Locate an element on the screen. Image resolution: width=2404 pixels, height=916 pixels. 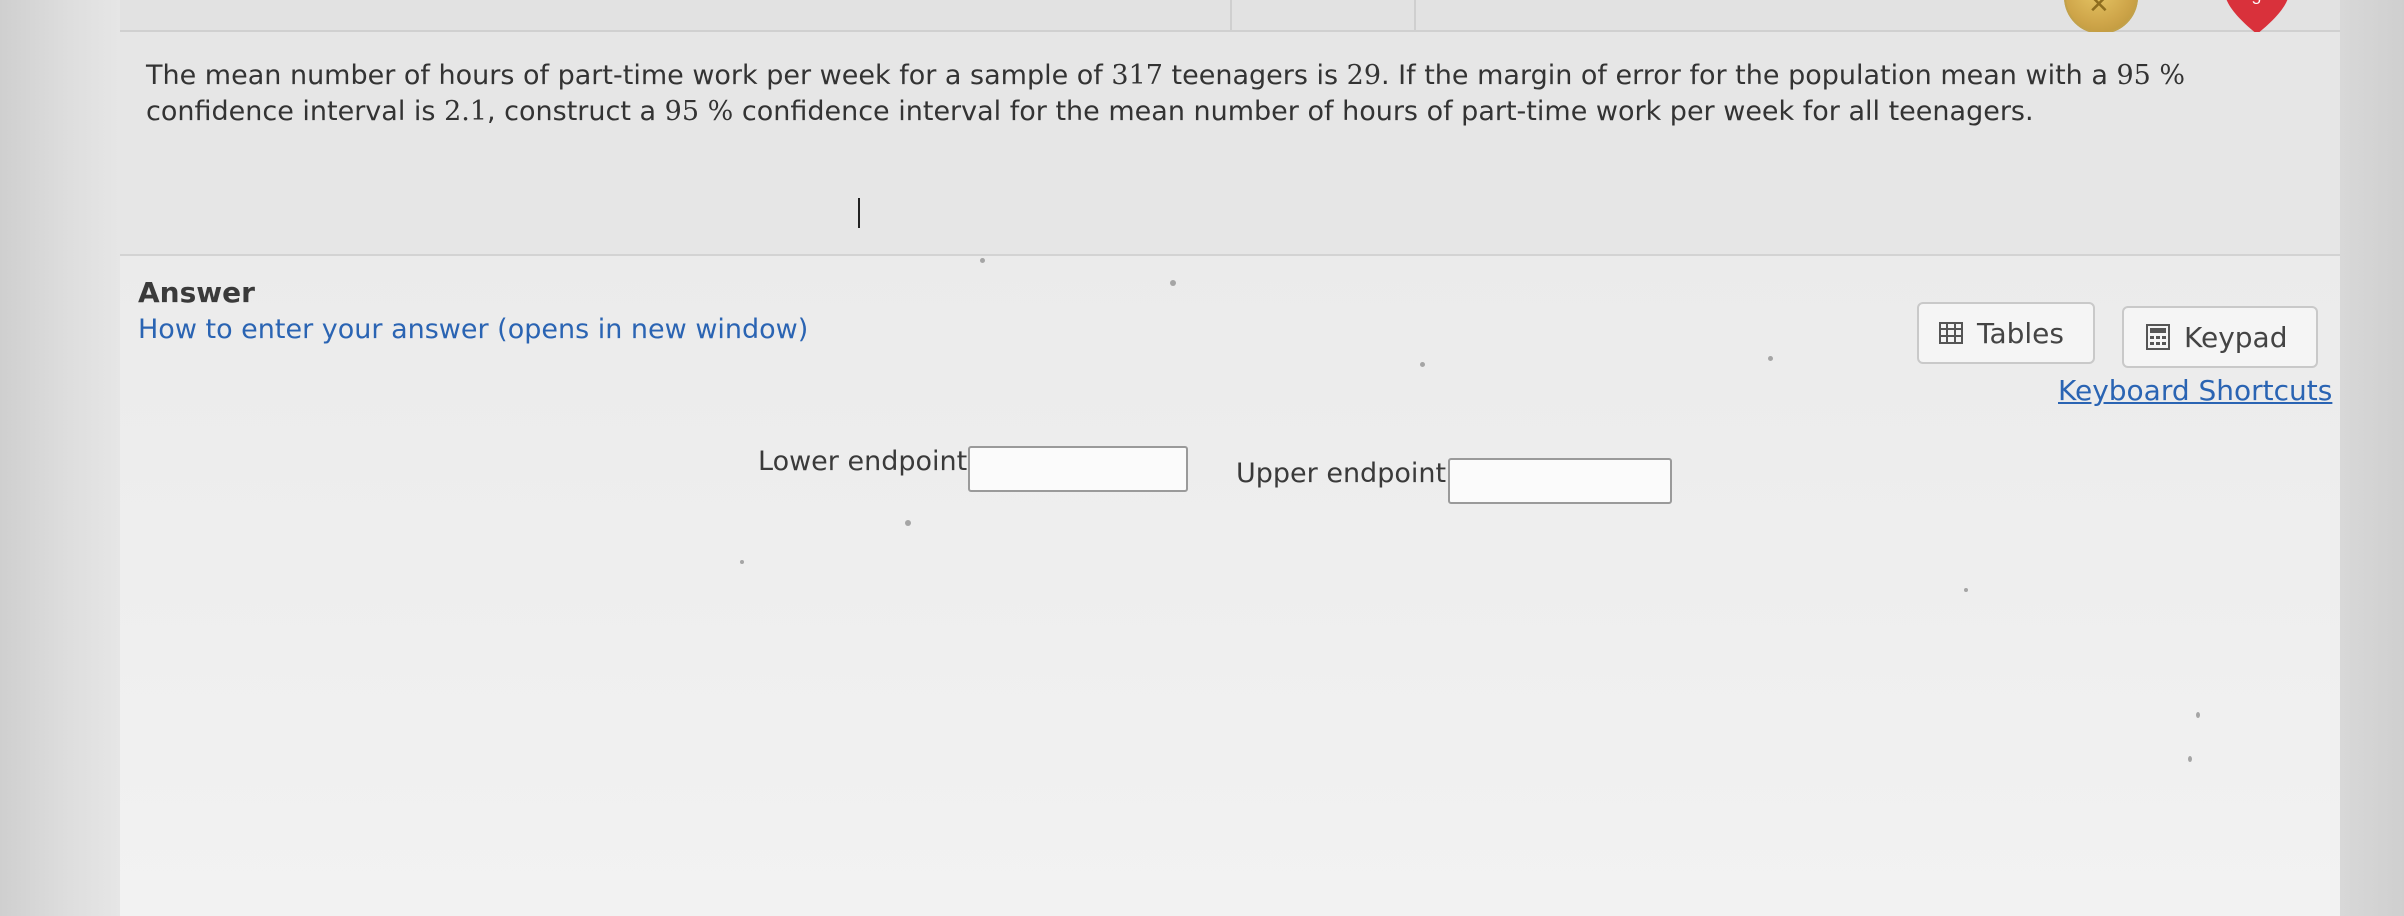
answer-heading: Answer is located at coordinates (196, 292).